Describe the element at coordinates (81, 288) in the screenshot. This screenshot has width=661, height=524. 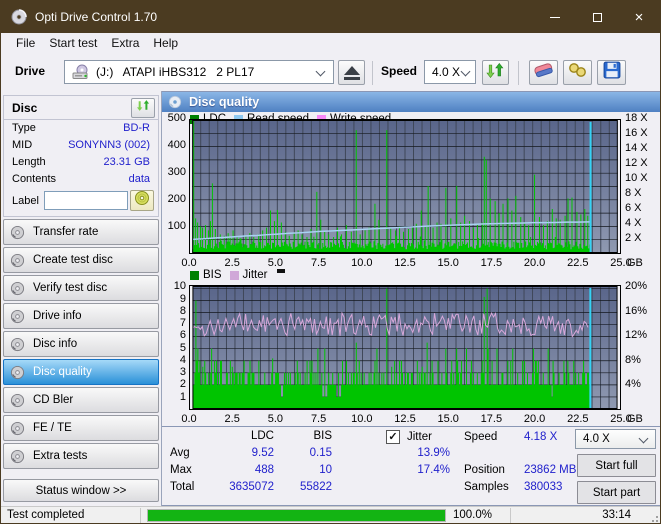
I see `sidebar-item-verify-test-disc: Verify test disc` at that location.